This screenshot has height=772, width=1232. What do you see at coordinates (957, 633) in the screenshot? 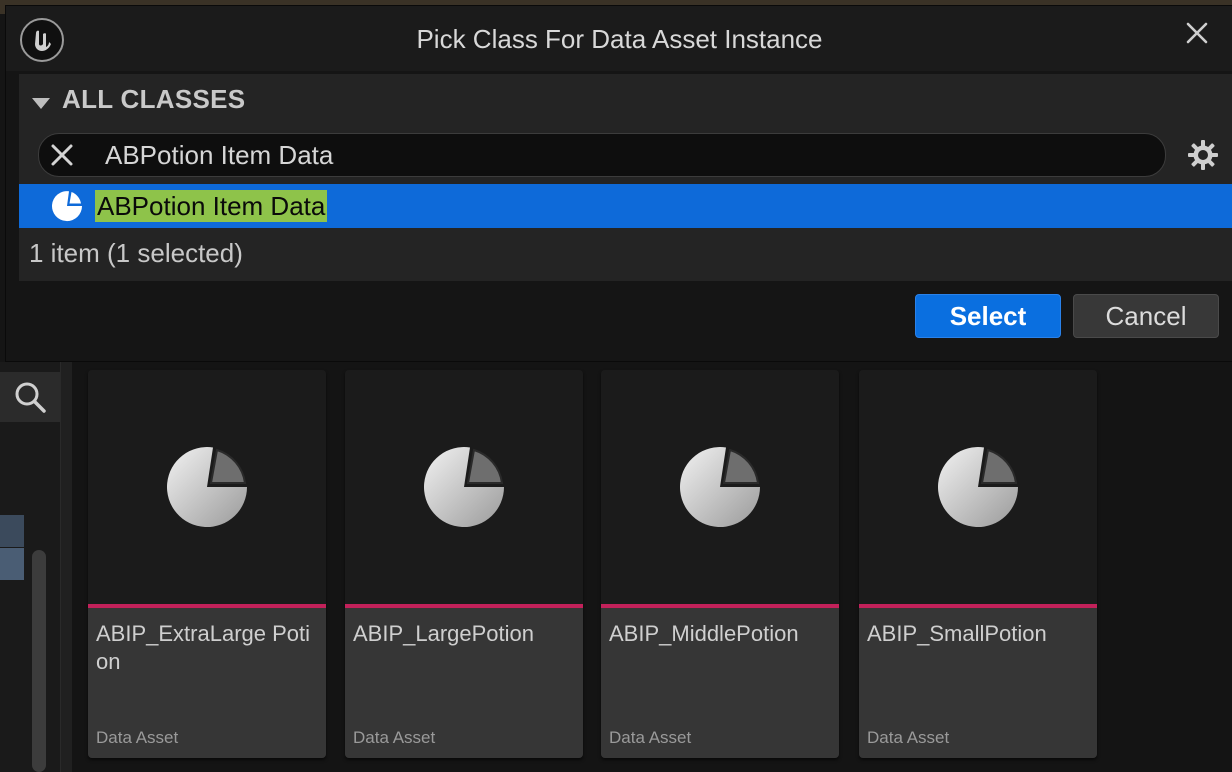
I see `asset-name: ABIP_SmallPotion` at bounding box center [957, 633].